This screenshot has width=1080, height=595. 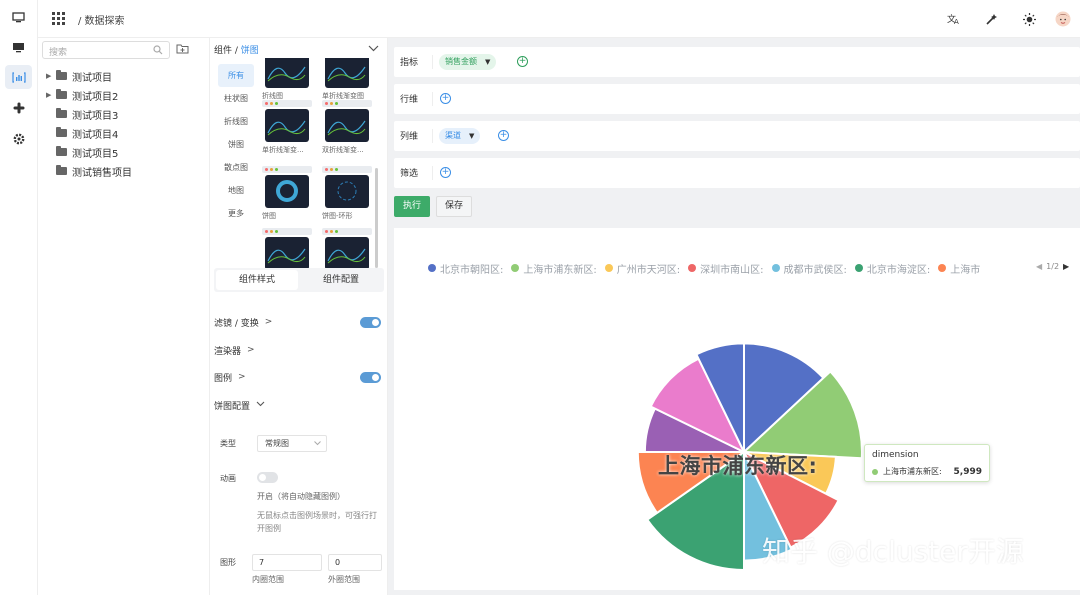 What do you see at coordinates (412, 206) in the screenshot?
I see `run-button: 执行` at bounding box center [412, 206].